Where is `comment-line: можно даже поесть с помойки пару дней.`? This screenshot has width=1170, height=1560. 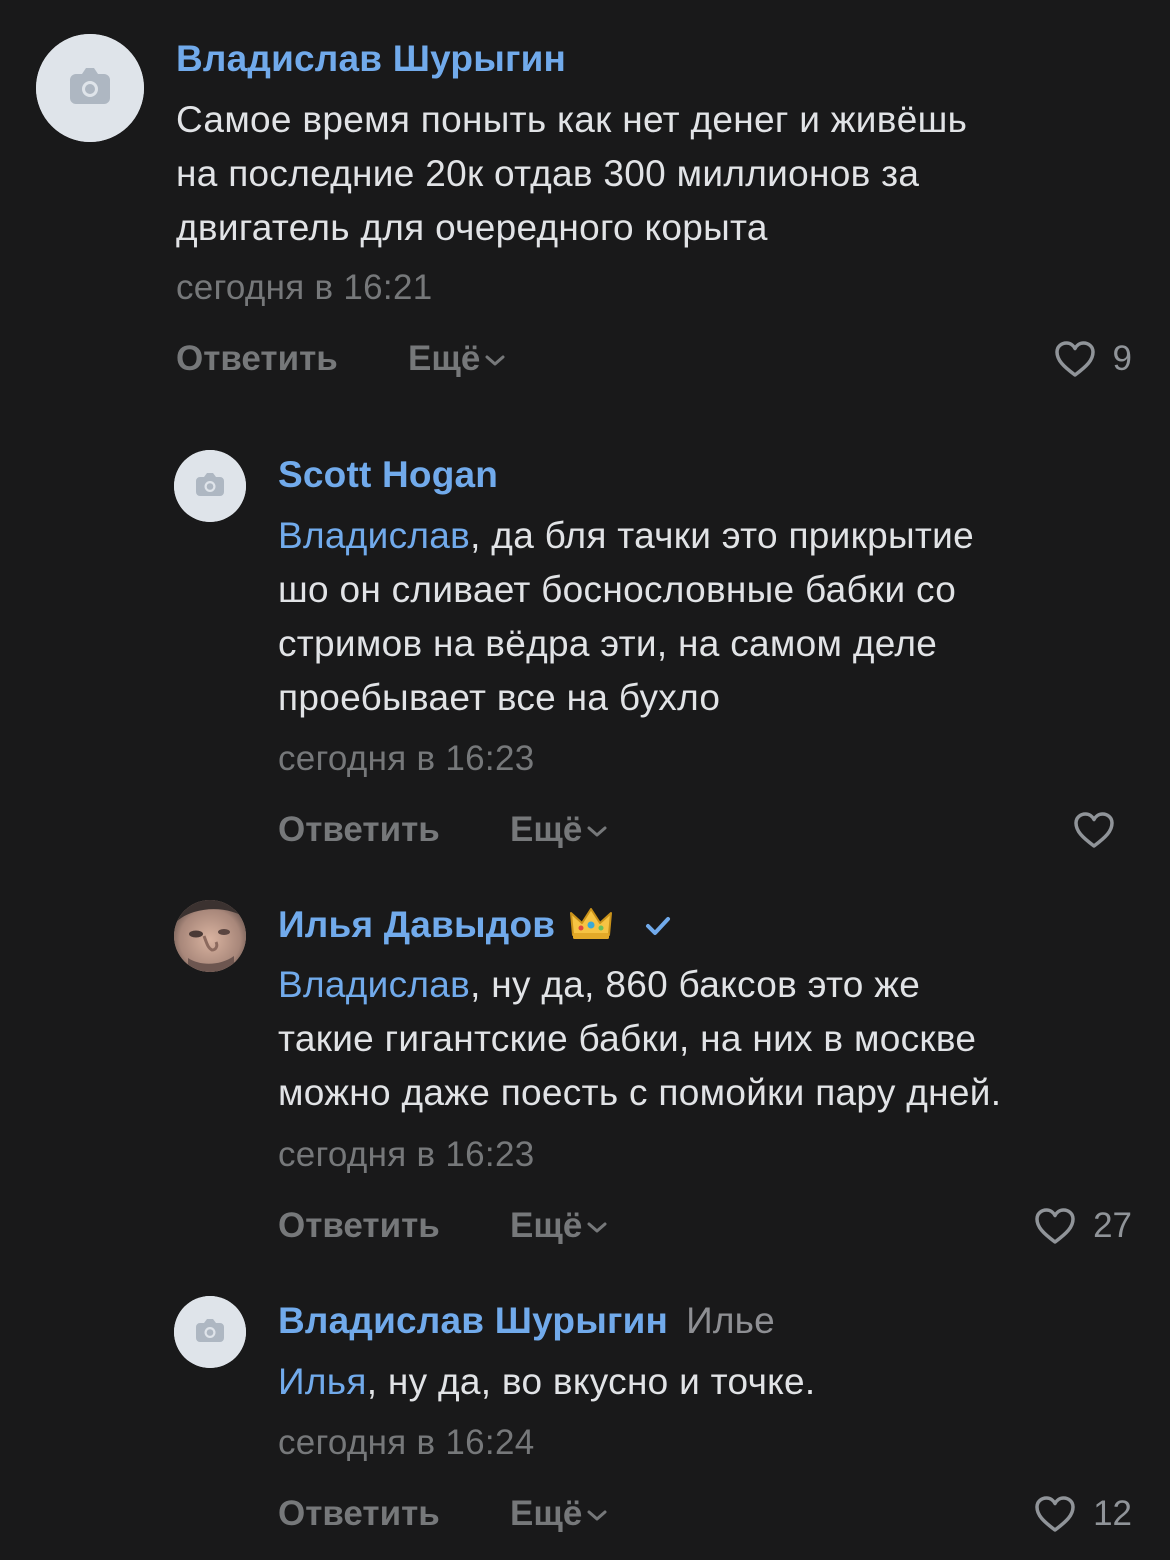
comment-line: можно даже поесть с помойки пару дней. is located at coordinates (640, 1092).